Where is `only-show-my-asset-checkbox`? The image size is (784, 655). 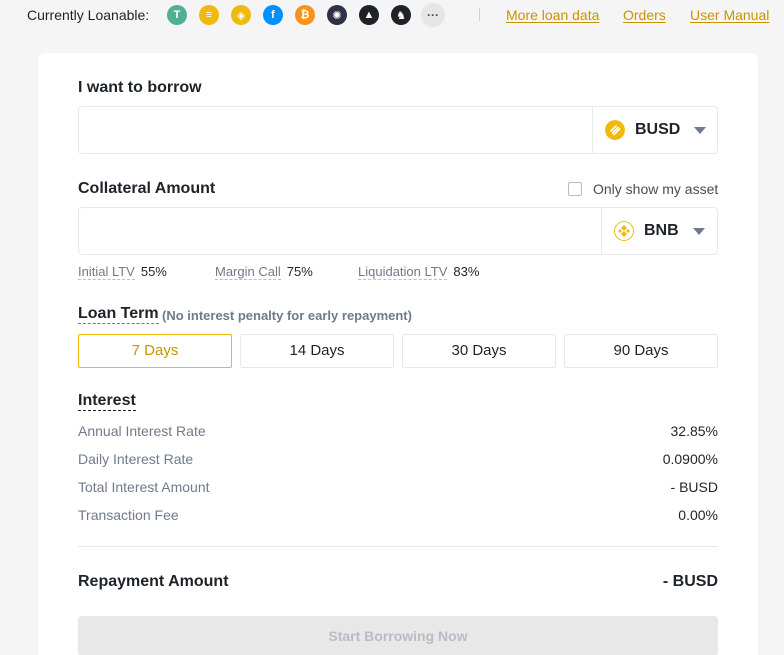
only-show-my-asset-checkbox is located at coordinates (575, 189).